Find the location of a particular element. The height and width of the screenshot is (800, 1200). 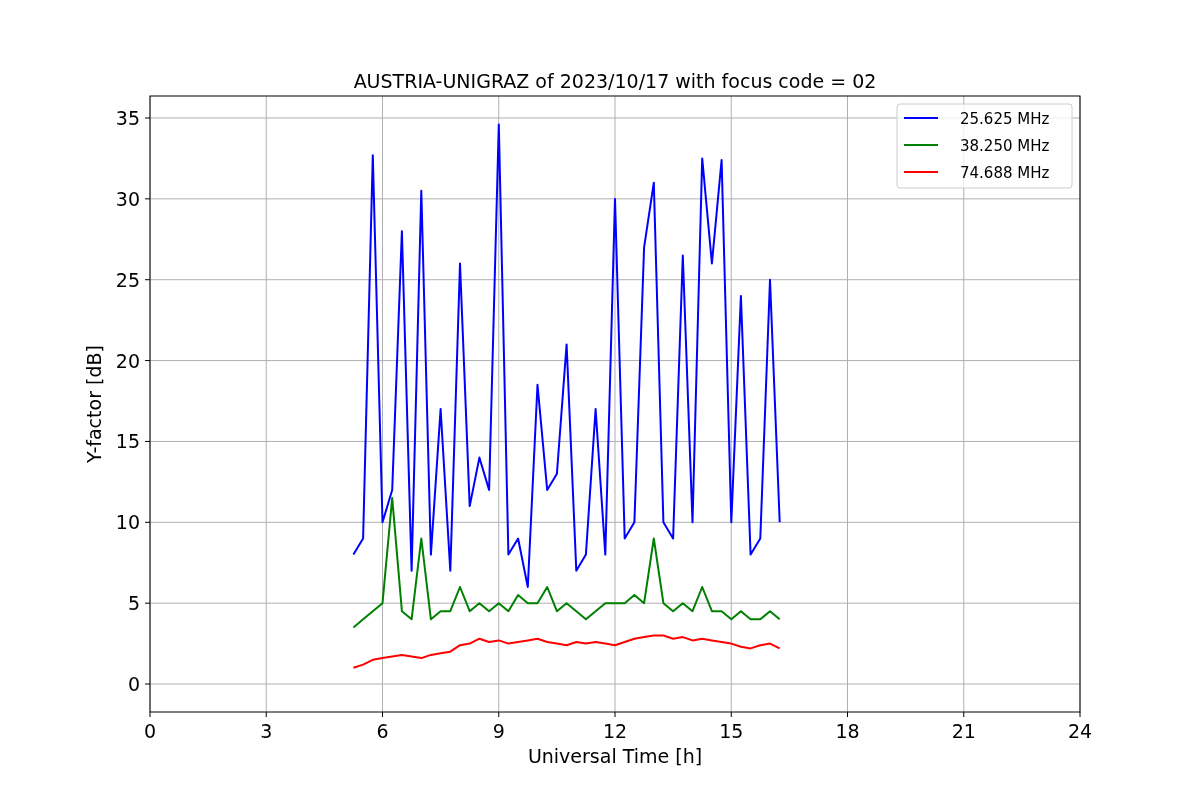

chart-title: AUSTRIA-UNIGRAZ of 2023/10/17 with focus code = 02 is located at coordinates (615, 81).